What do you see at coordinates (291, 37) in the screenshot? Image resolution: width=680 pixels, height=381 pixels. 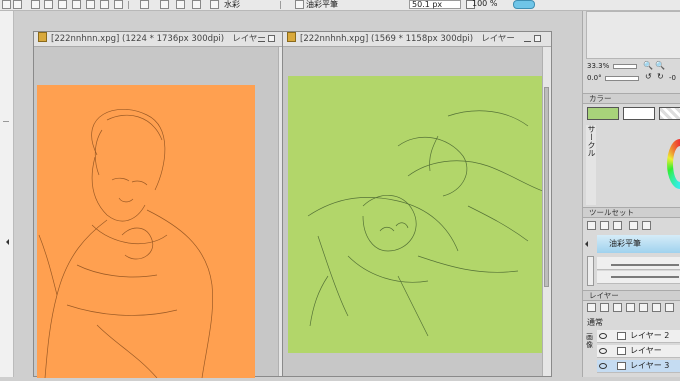 I see `document-icon` at bounding box center [291, 37].